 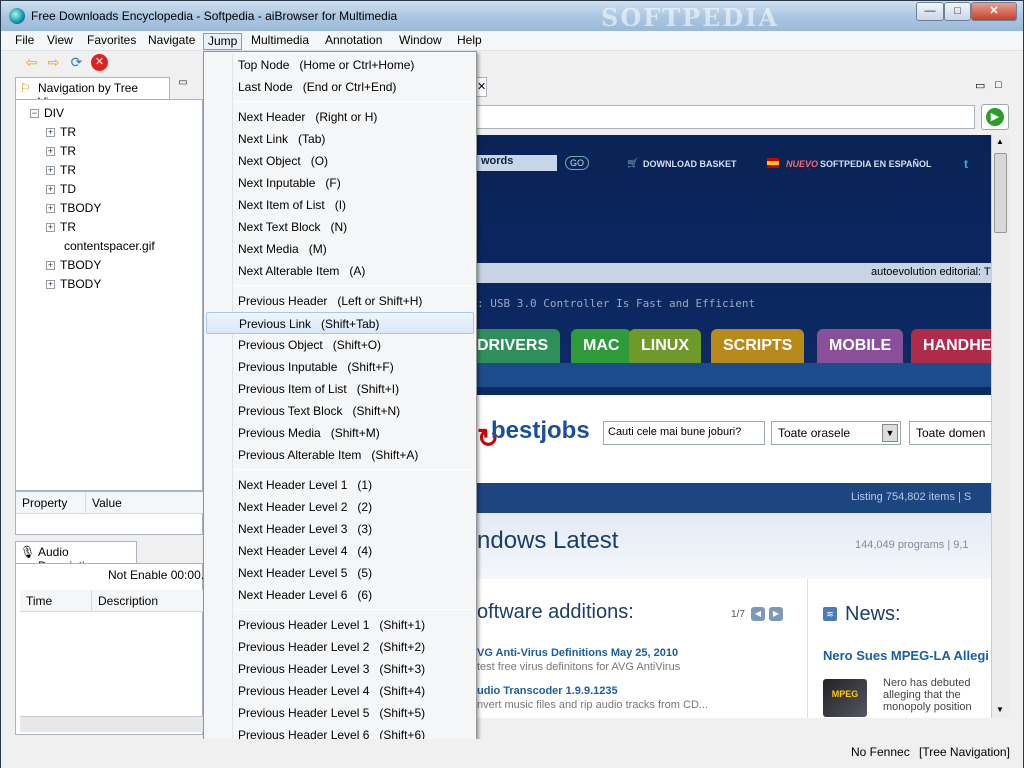 What do you see at coordinates (906, 655) in the screenshot?
I see `news-headline: Nero Sues MPEG-LA Allegi` at bounding box center [906, 655].